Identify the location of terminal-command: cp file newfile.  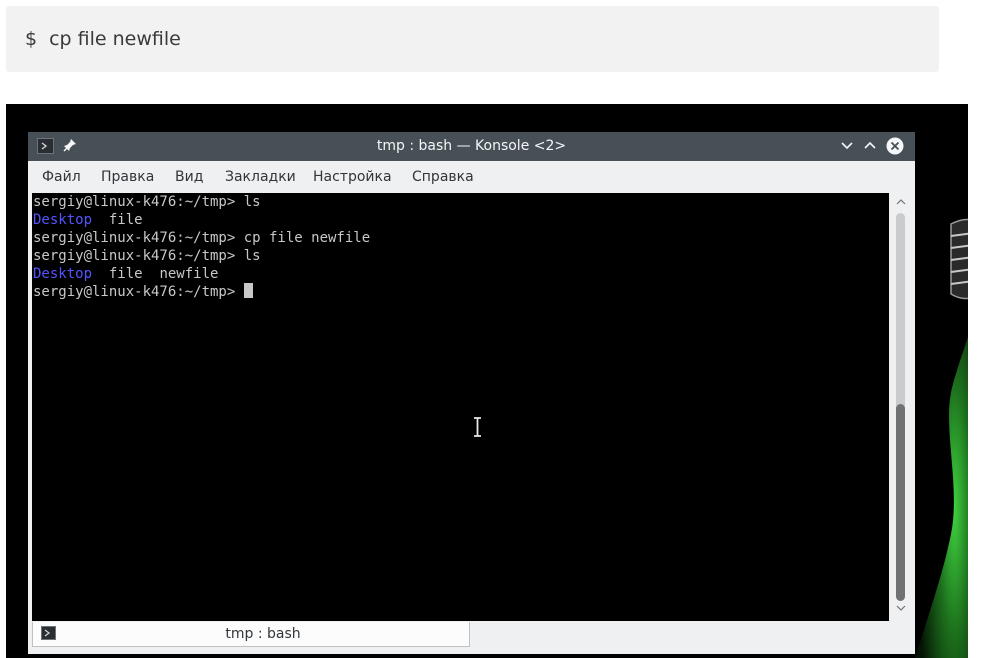
(307, 238).